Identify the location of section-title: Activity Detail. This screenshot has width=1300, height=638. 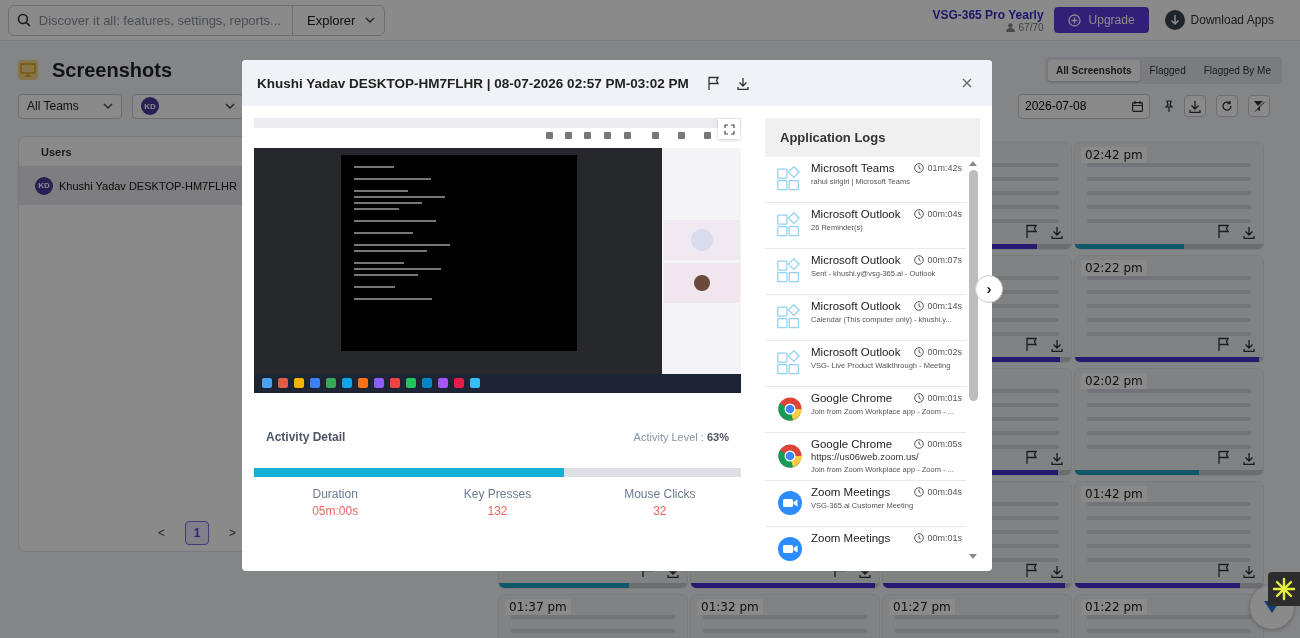
(306, 437).